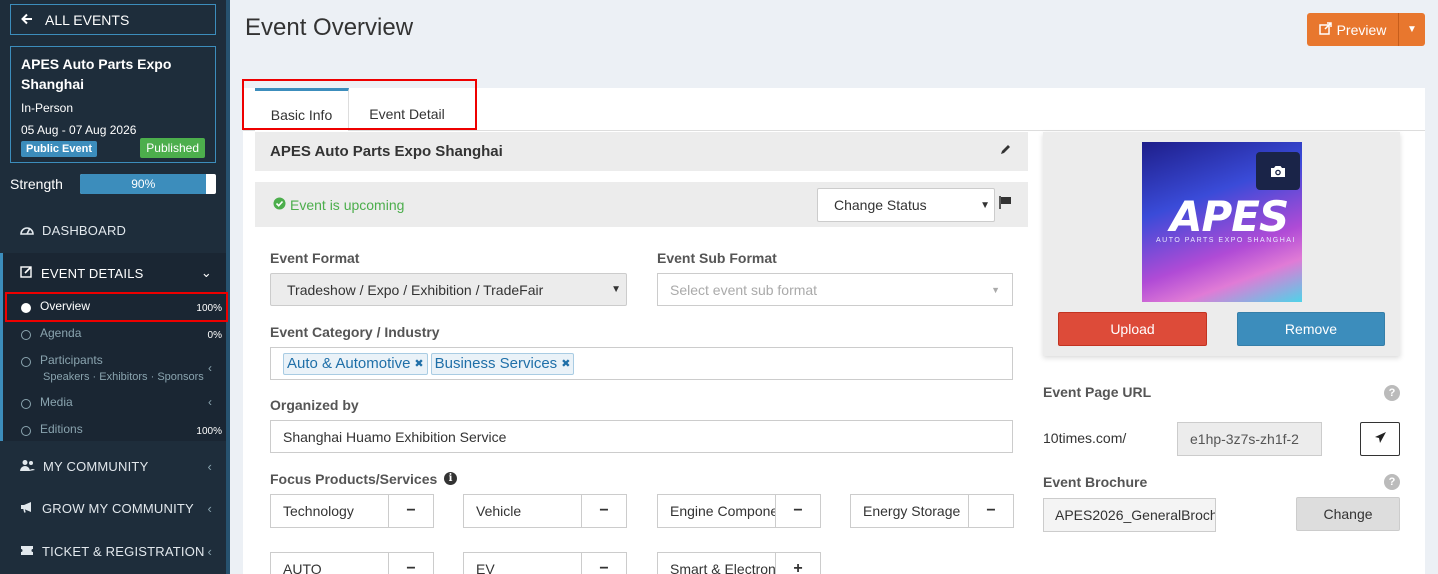 Image resolution: width=1438 pixels, height=574 pixels. What do you see at coordinates (1229, 216) in the screenshot?
I see `logo-text: APES` at bounding box center [1229, 216].